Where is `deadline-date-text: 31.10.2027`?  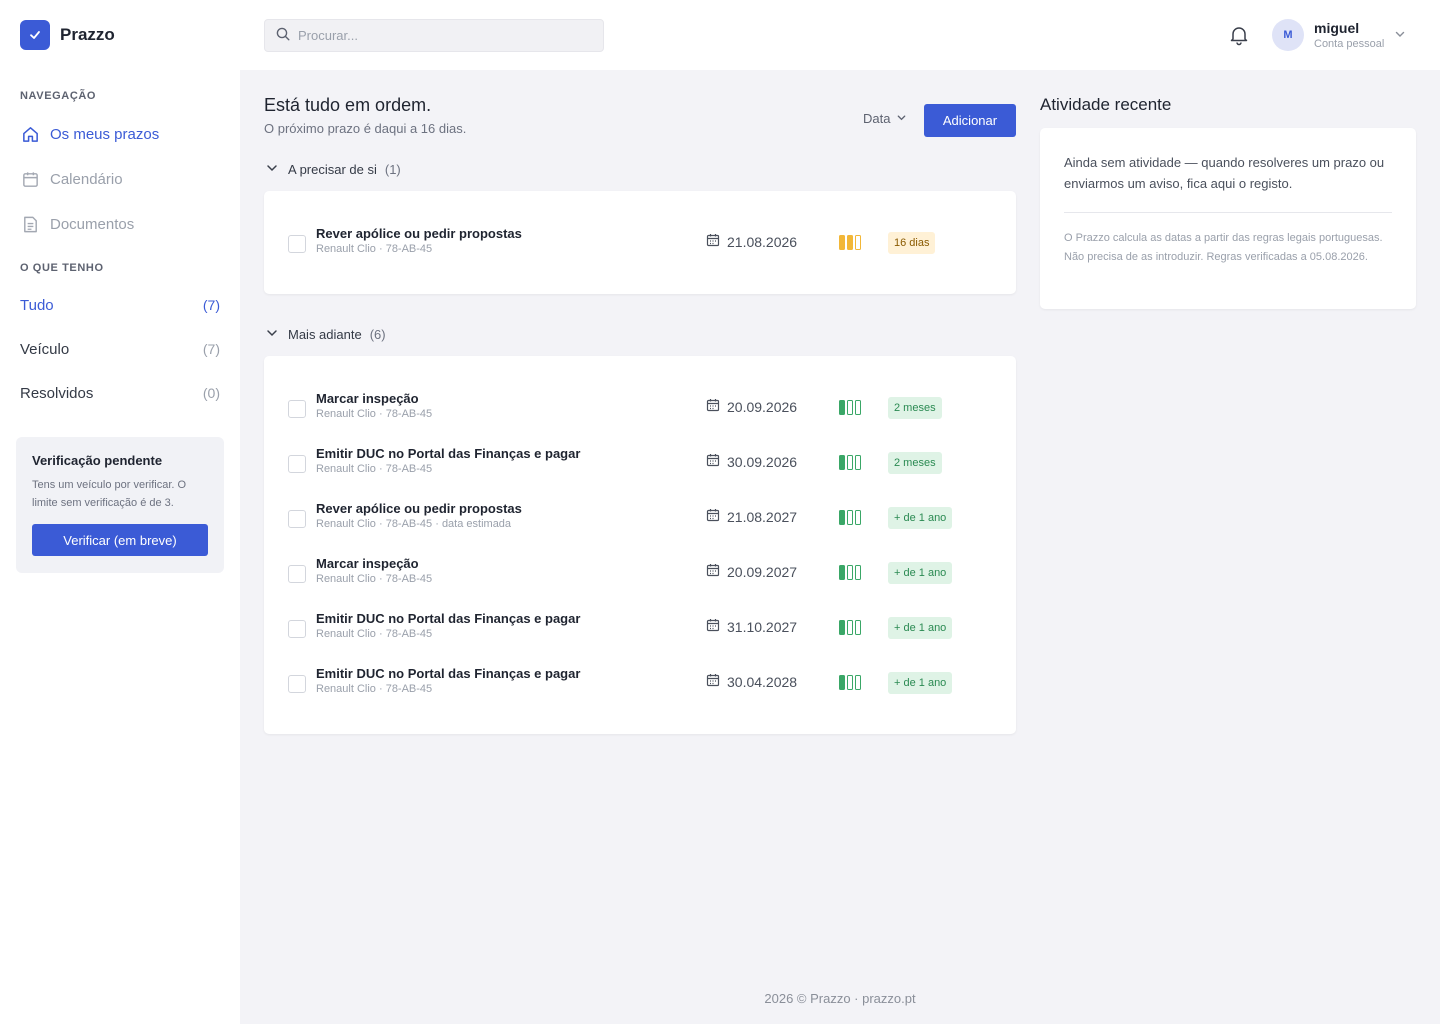 deadline-date-text: 31.10.2027 is located at coordinates (762, 626).